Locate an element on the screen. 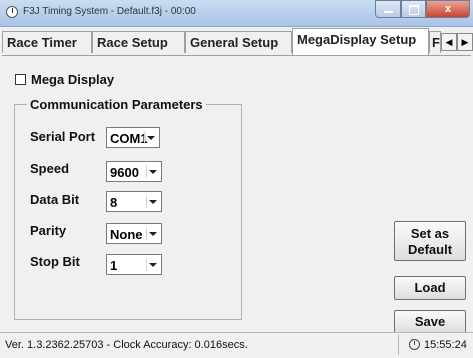  data-bit-value: 8 is located at coordinates (114, 202).